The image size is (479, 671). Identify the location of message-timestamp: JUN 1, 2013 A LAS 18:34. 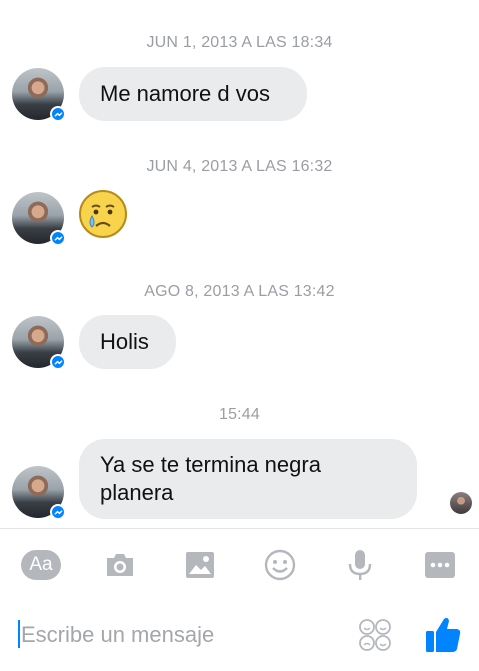
(239, 42).